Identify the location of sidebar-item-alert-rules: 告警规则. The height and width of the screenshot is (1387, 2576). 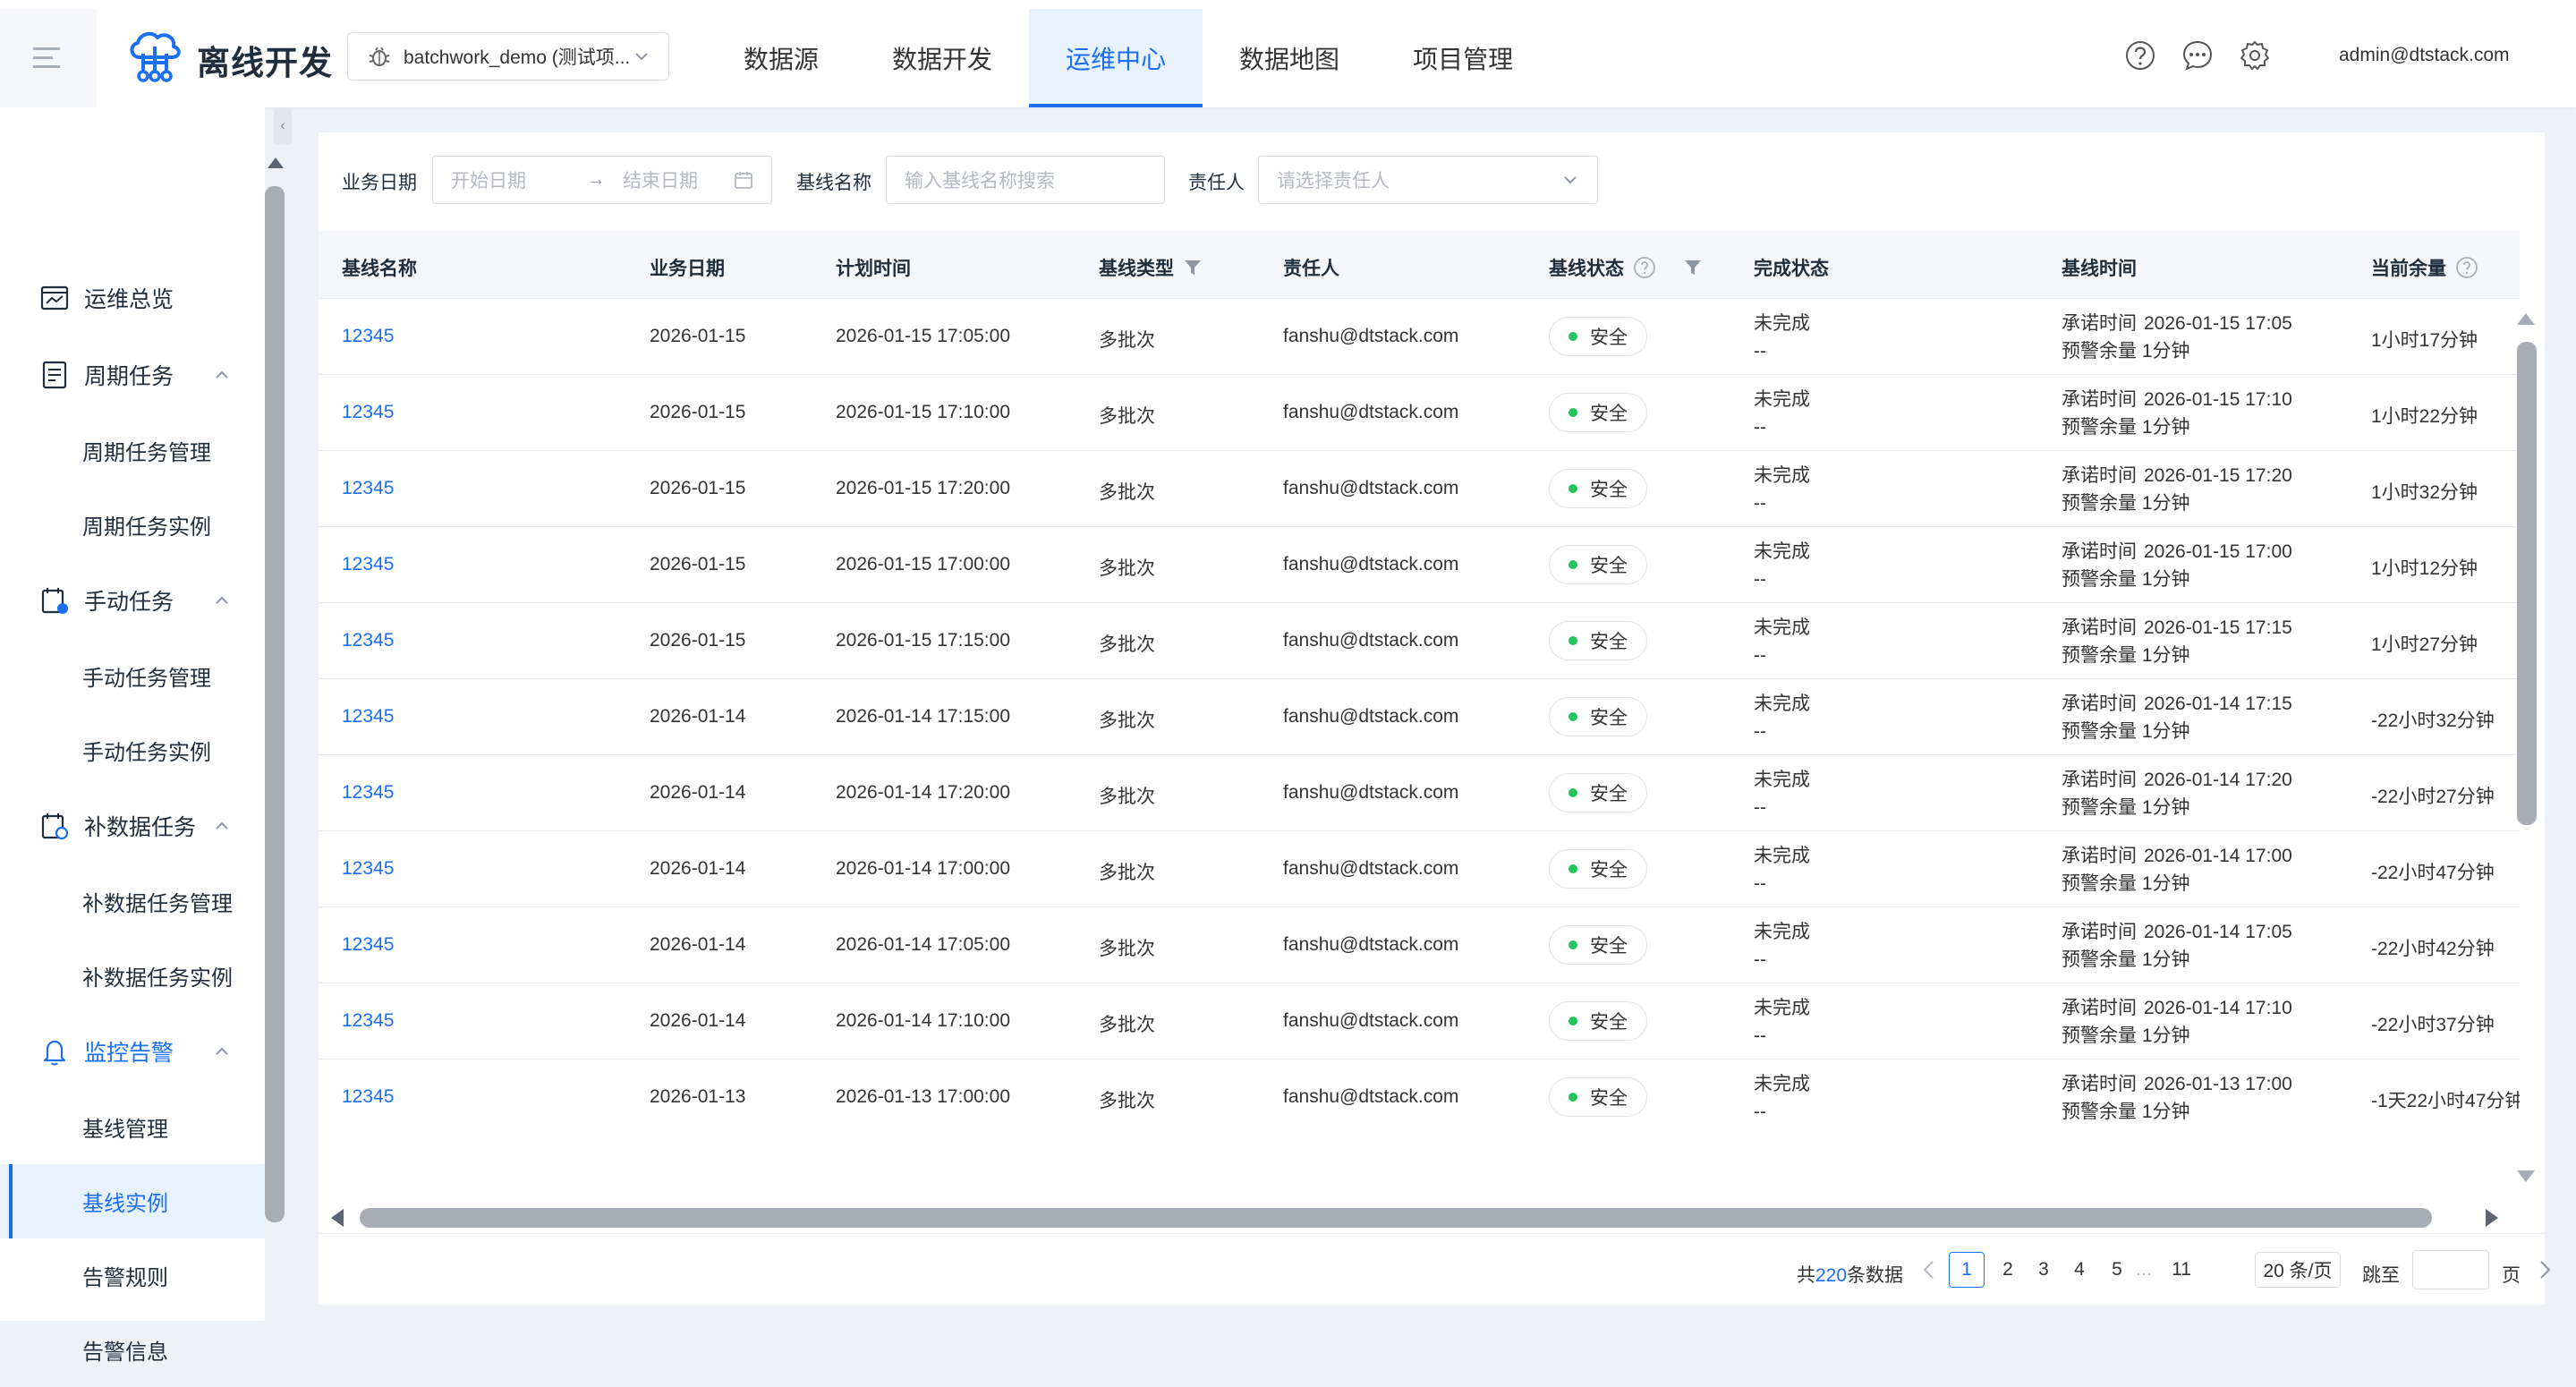
(132, 1276).